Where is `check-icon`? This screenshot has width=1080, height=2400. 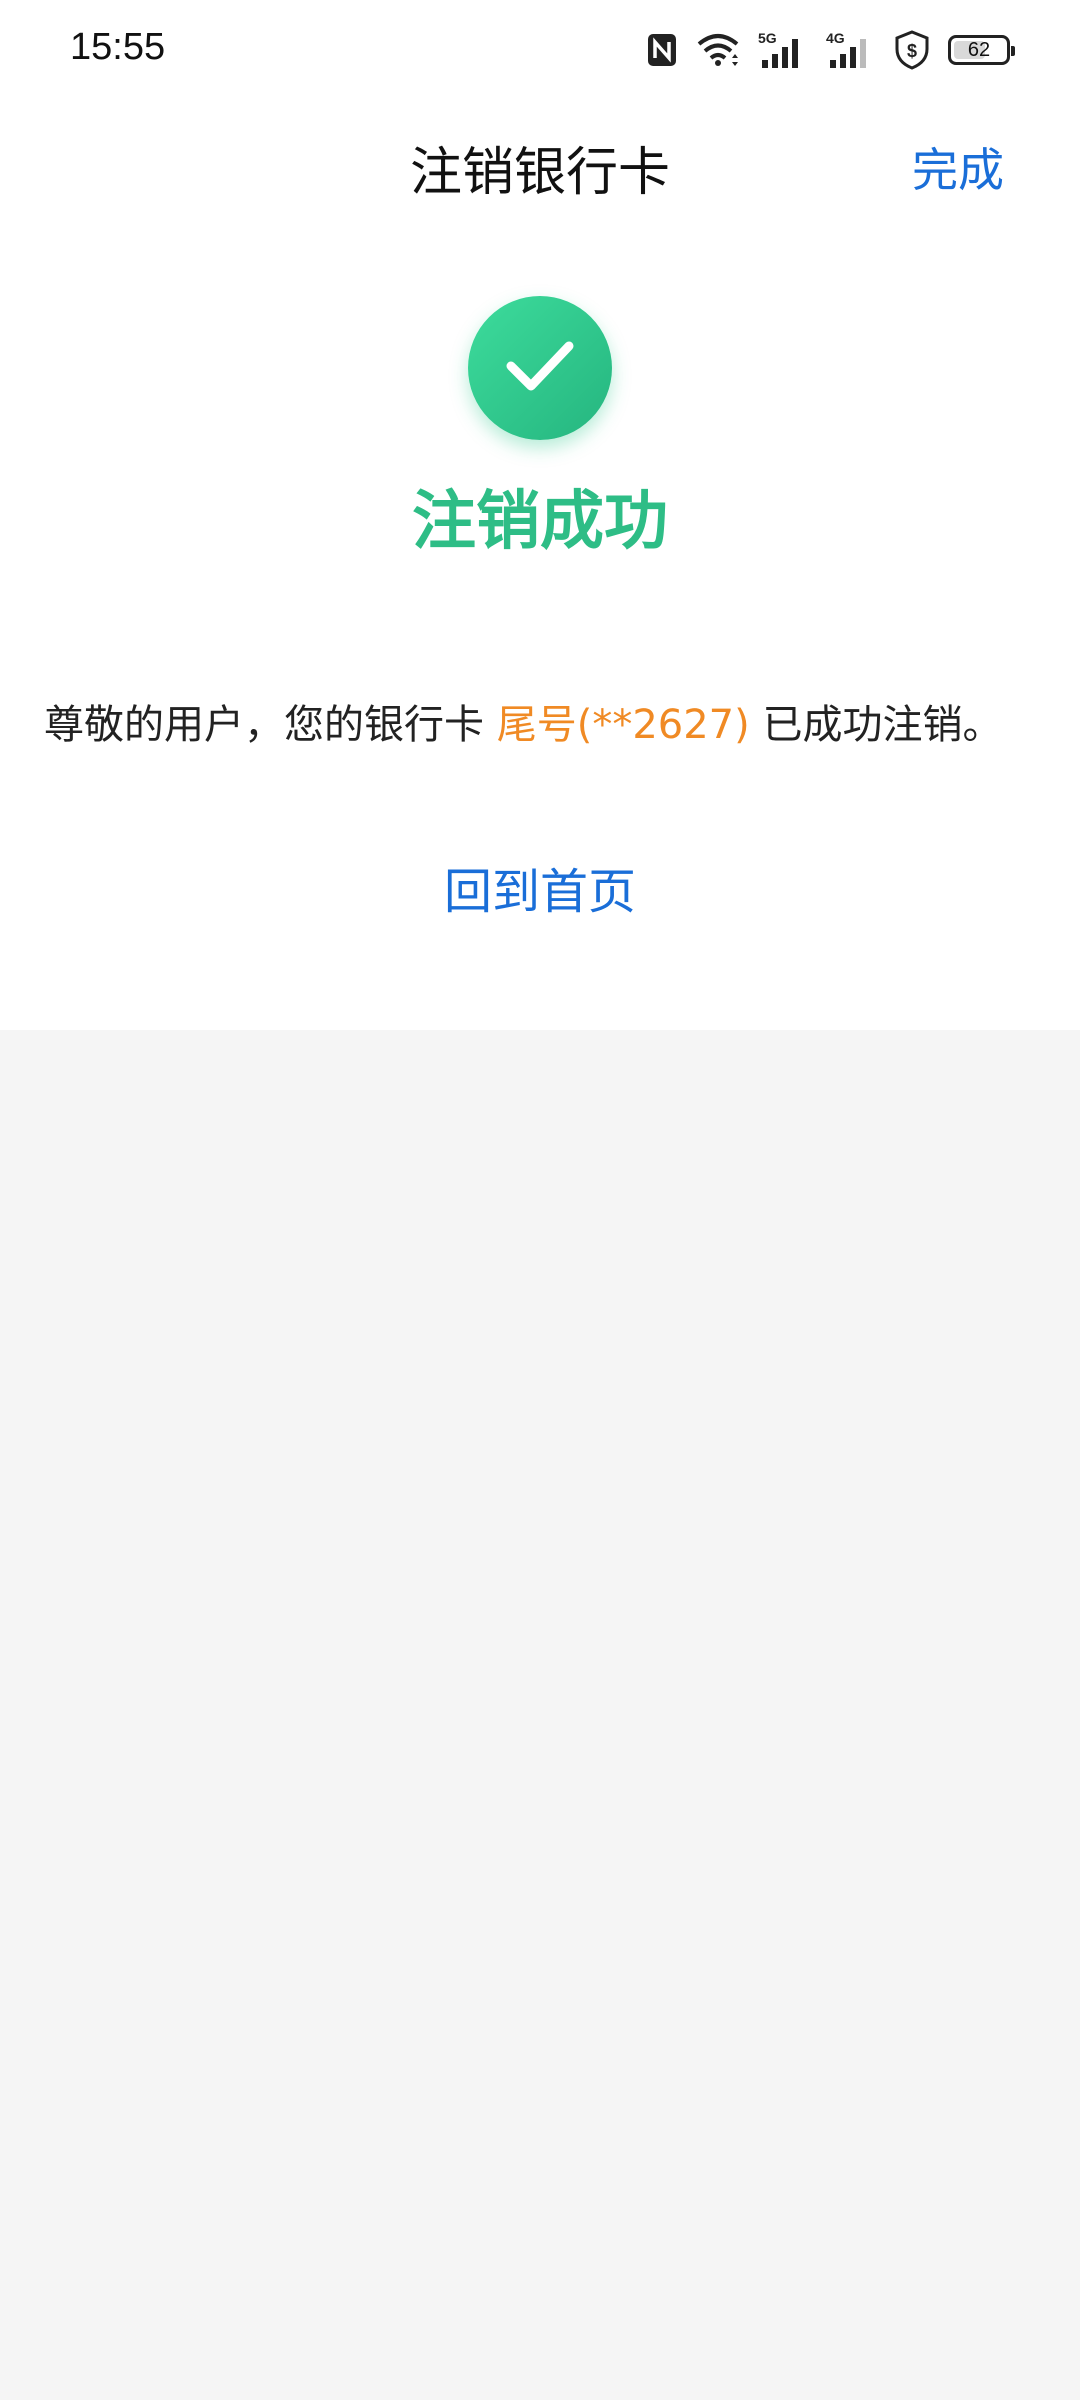
check-icon is located at coordinates (540, 368).